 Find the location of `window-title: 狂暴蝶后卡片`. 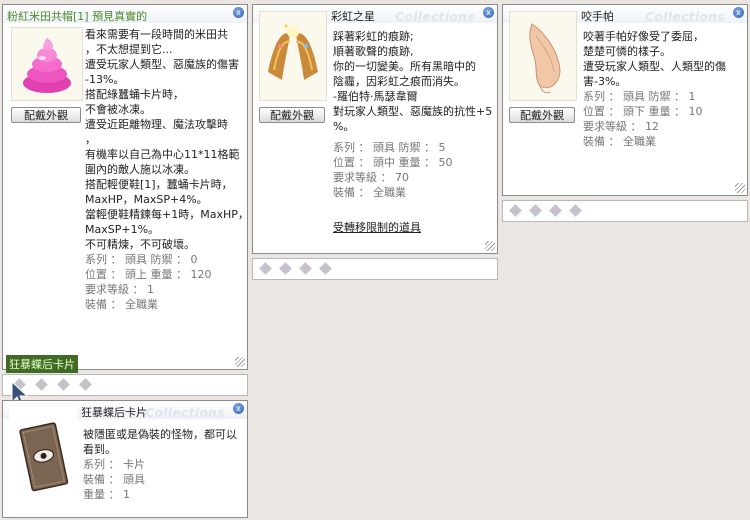

window-title: 狂暴蝶后卡片 is located at coordinates (114, 412).